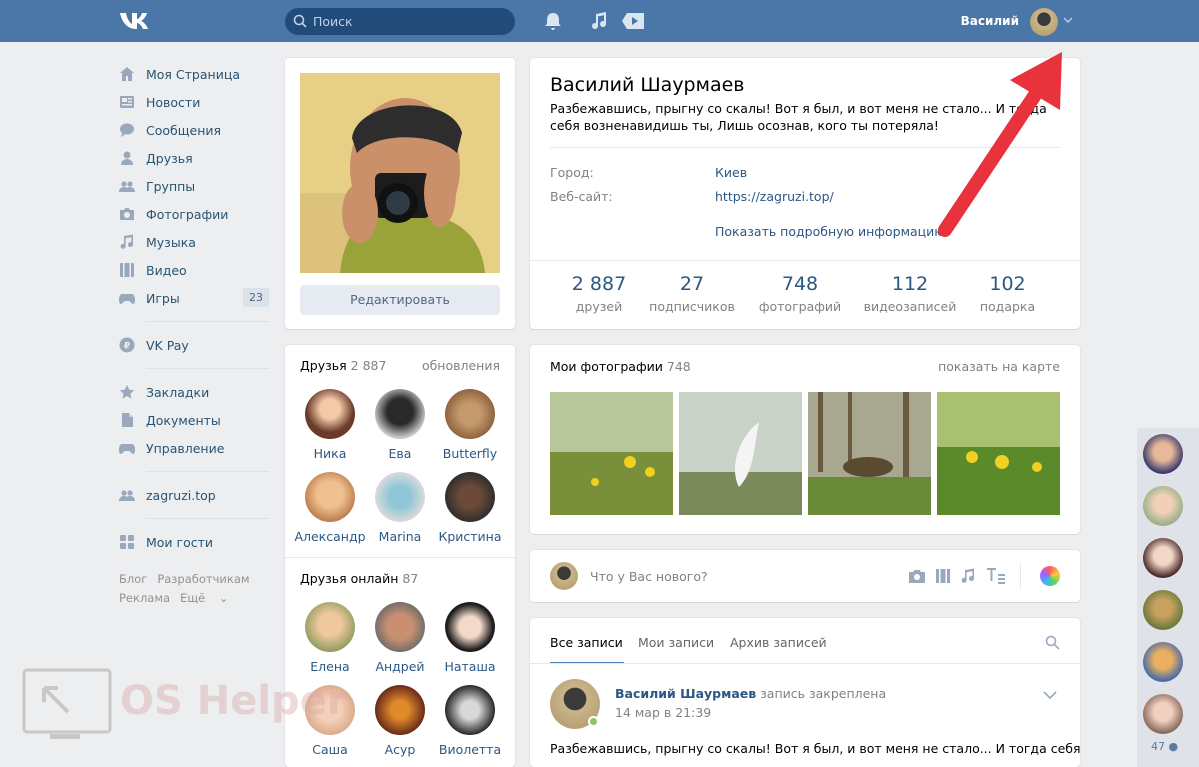 Image resolution: width=1199 pixels, height=767 pixels. I want to click on city-value: Киев, so click(731, 172).